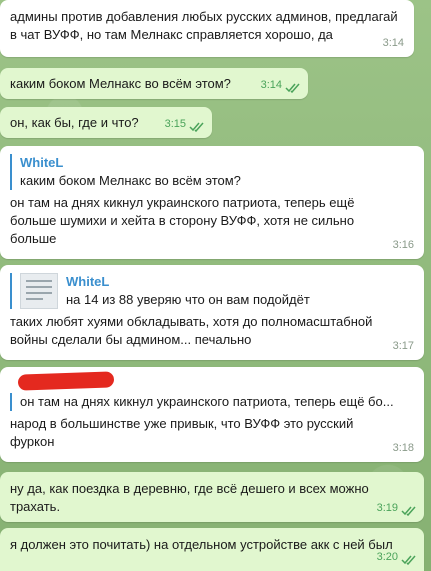  What do you see at coordinates (212, 172) in the screenshot?
I see `reply-quote: WhiteL каким боком Мелнакс во всём этом?` at bounding box center [212, 172].